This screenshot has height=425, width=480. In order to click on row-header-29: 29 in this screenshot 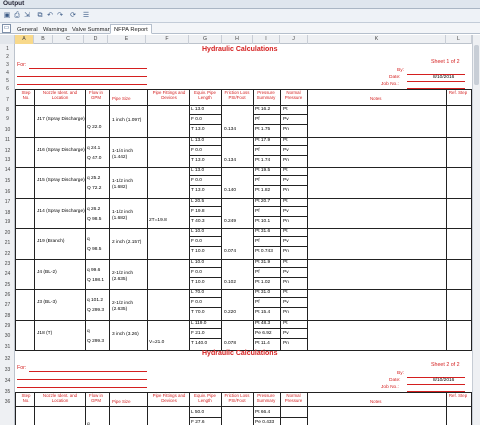, I will do `click(7, 326)`.